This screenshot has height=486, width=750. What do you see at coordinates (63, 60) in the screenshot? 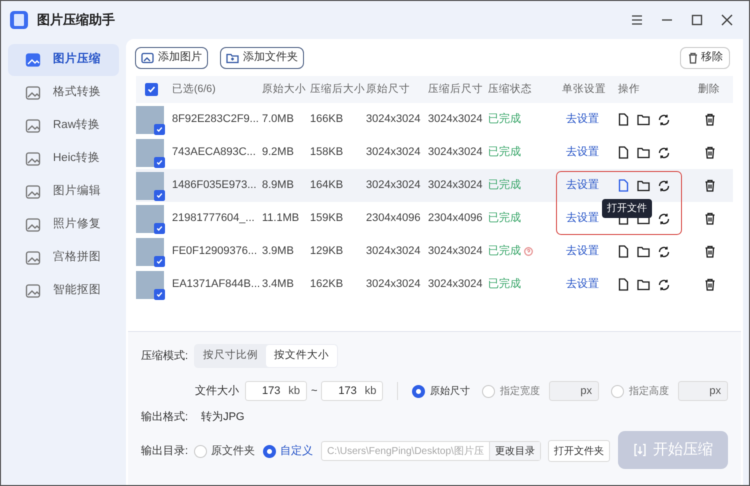
I see `sidebar-item: 图片压缩` at bounding box center [63, 60].